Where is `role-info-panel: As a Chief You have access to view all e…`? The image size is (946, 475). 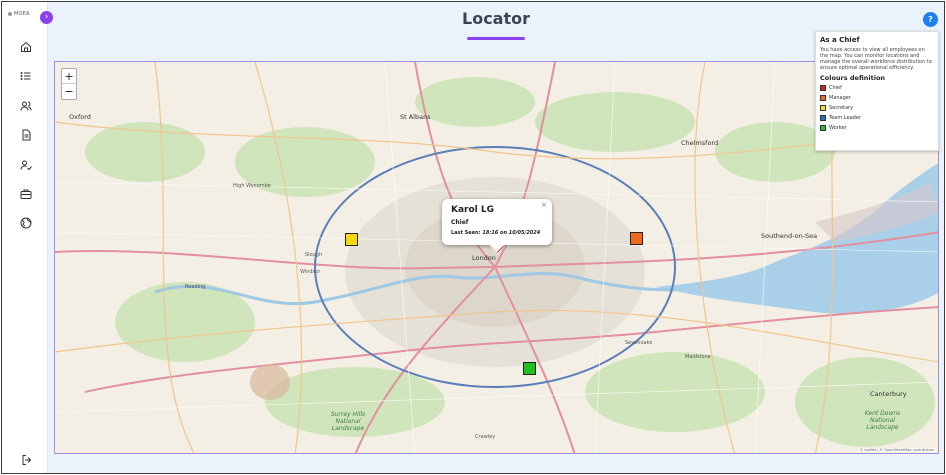 role-info-panel: As a Chief You have access to view all e… is located at coordinates (877, 91).